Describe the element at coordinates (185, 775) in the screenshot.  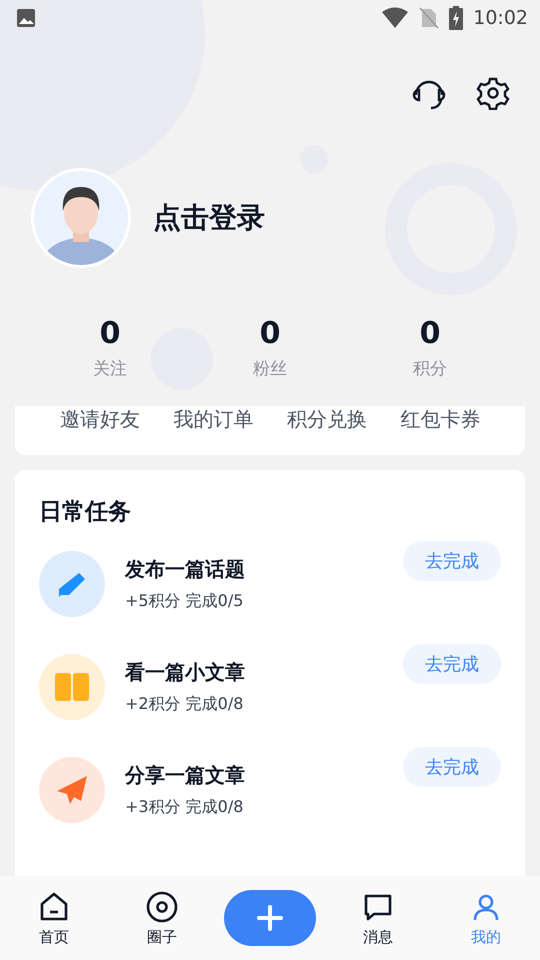
I see `task-title: 分享一篇文章` at that location.